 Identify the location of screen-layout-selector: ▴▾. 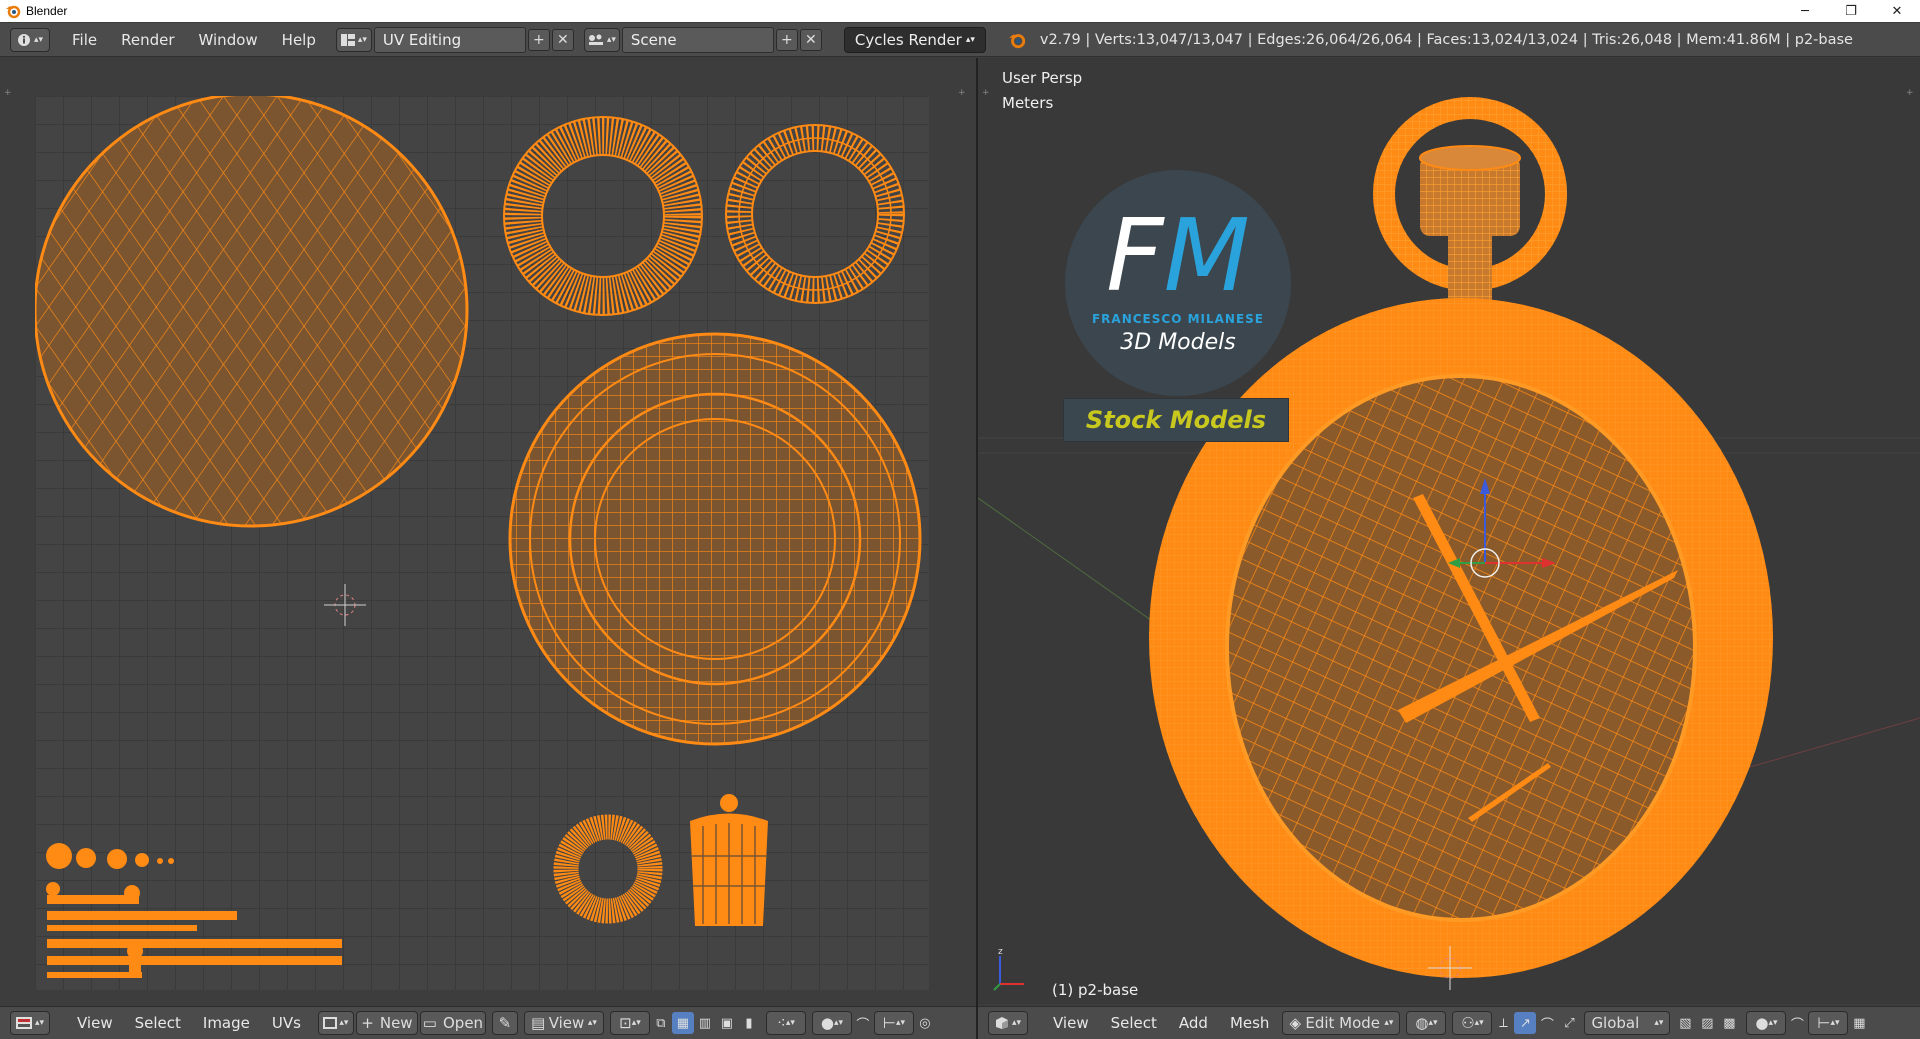
(353, 39).